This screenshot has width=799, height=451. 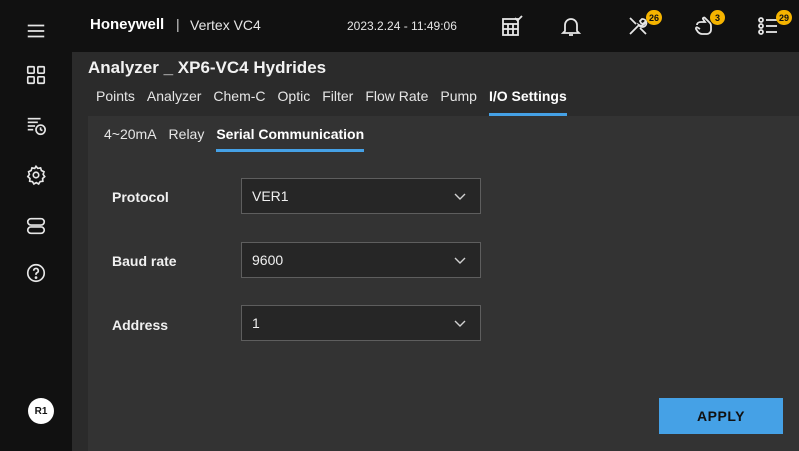 I want to click on baud-rate-label: Baud rate, so click(x=144, y=261).